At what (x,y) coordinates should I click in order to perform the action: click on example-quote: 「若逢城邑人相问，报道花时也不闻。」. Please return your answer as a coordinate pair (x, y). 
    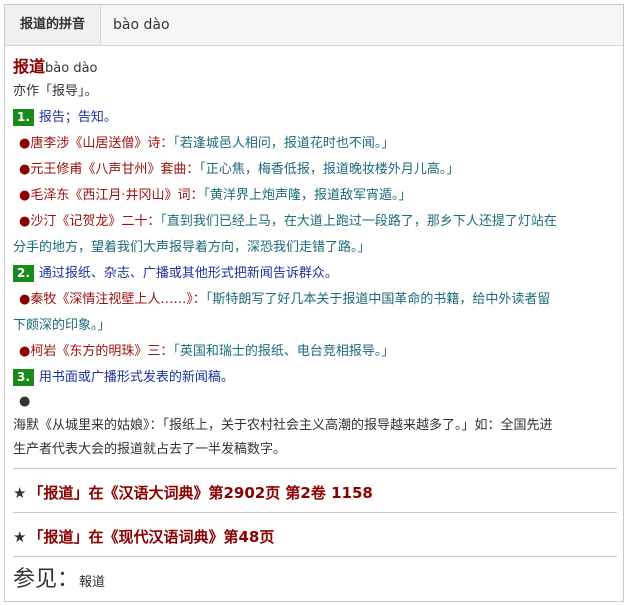
    Looking at the image, I should click on (284, 143).